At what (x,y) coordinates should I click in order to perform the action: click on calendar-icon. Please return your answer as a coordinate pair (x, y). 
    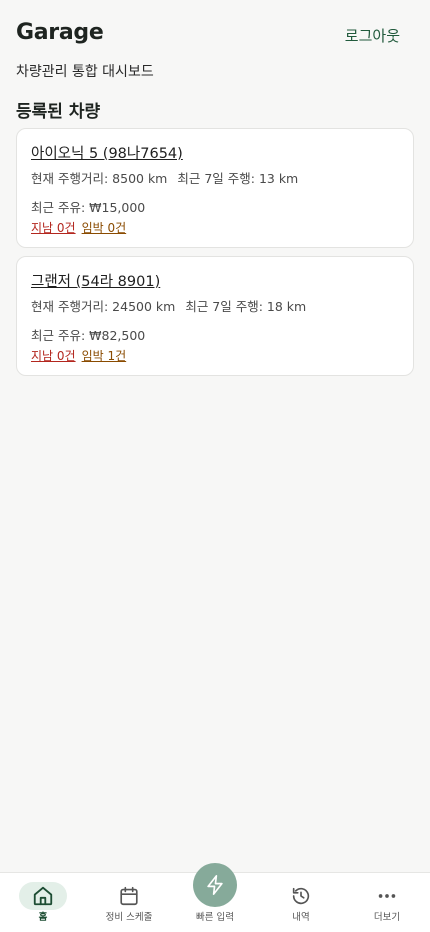
    Looking at the image, I should click on (129, 896).